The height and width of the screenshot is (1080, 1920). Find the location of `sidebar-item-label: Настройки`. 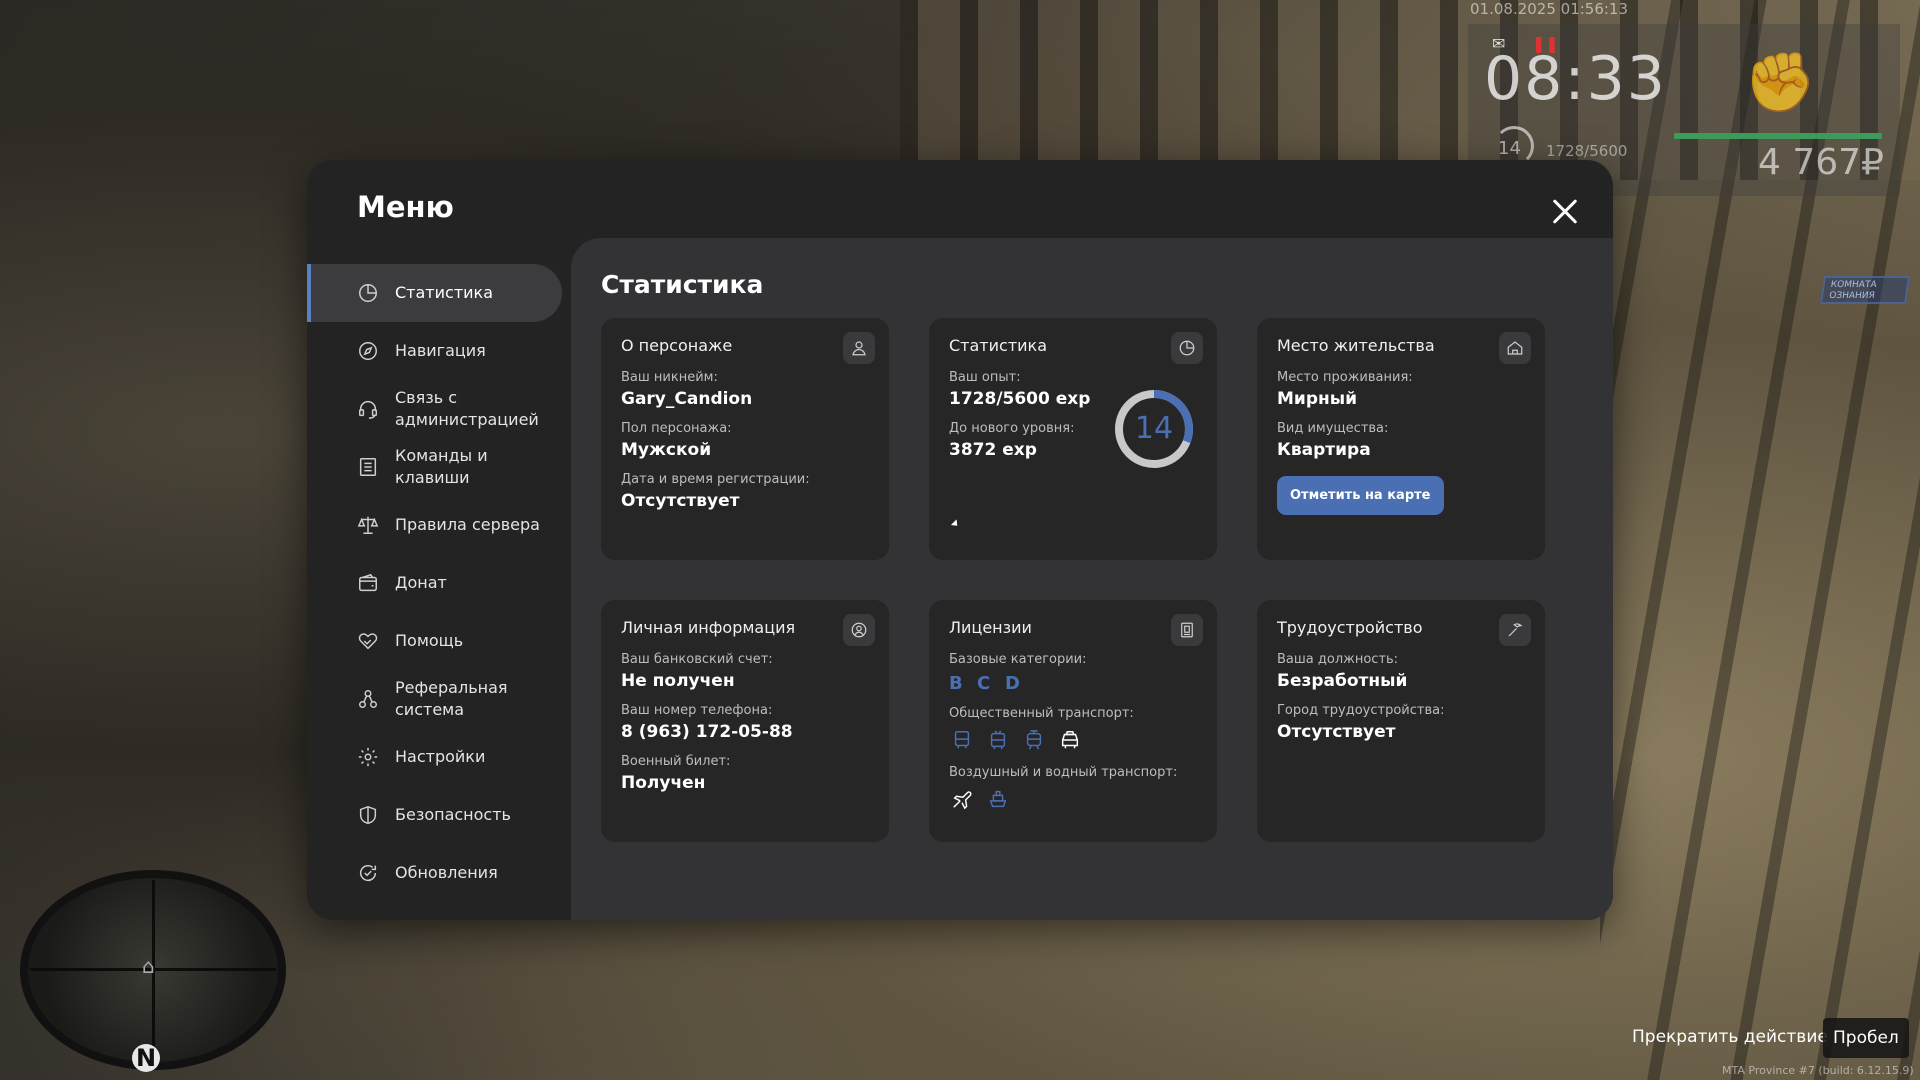

sidebar-item-label: Настройки is located at coordinates (440, 756).